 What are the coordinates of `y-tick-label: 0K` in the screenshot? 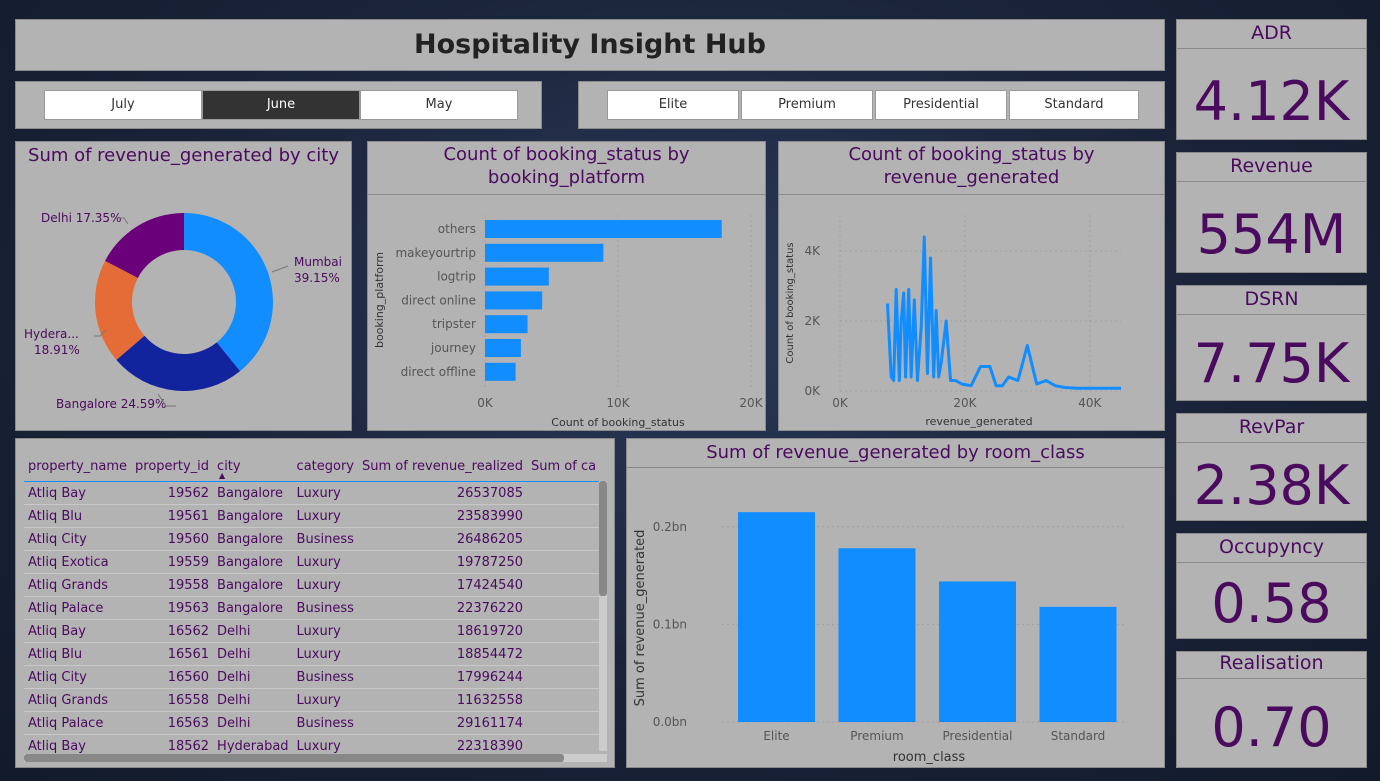 It's located at (812, 391).